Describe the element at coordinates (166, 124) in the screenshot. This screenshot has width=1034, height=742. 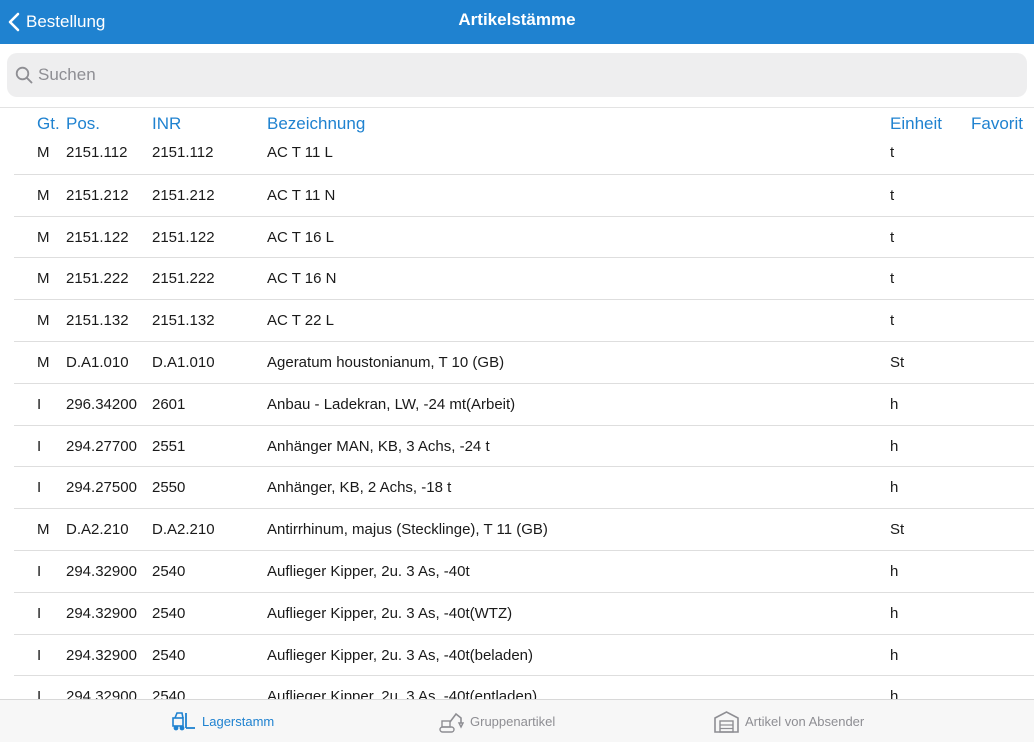
I see `column-header-inr: INR` at that location.